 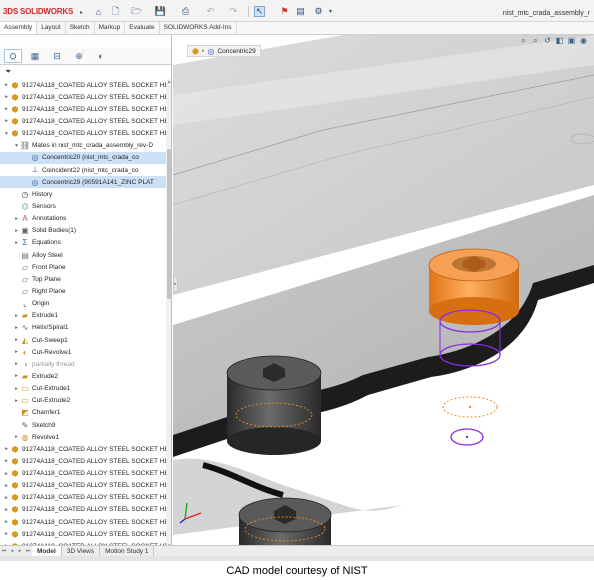 What do you see at coordinates (83, 219) in the screenshot?
I see `tree-row: ▸ A Annotations` at bounding box center [83, 219].